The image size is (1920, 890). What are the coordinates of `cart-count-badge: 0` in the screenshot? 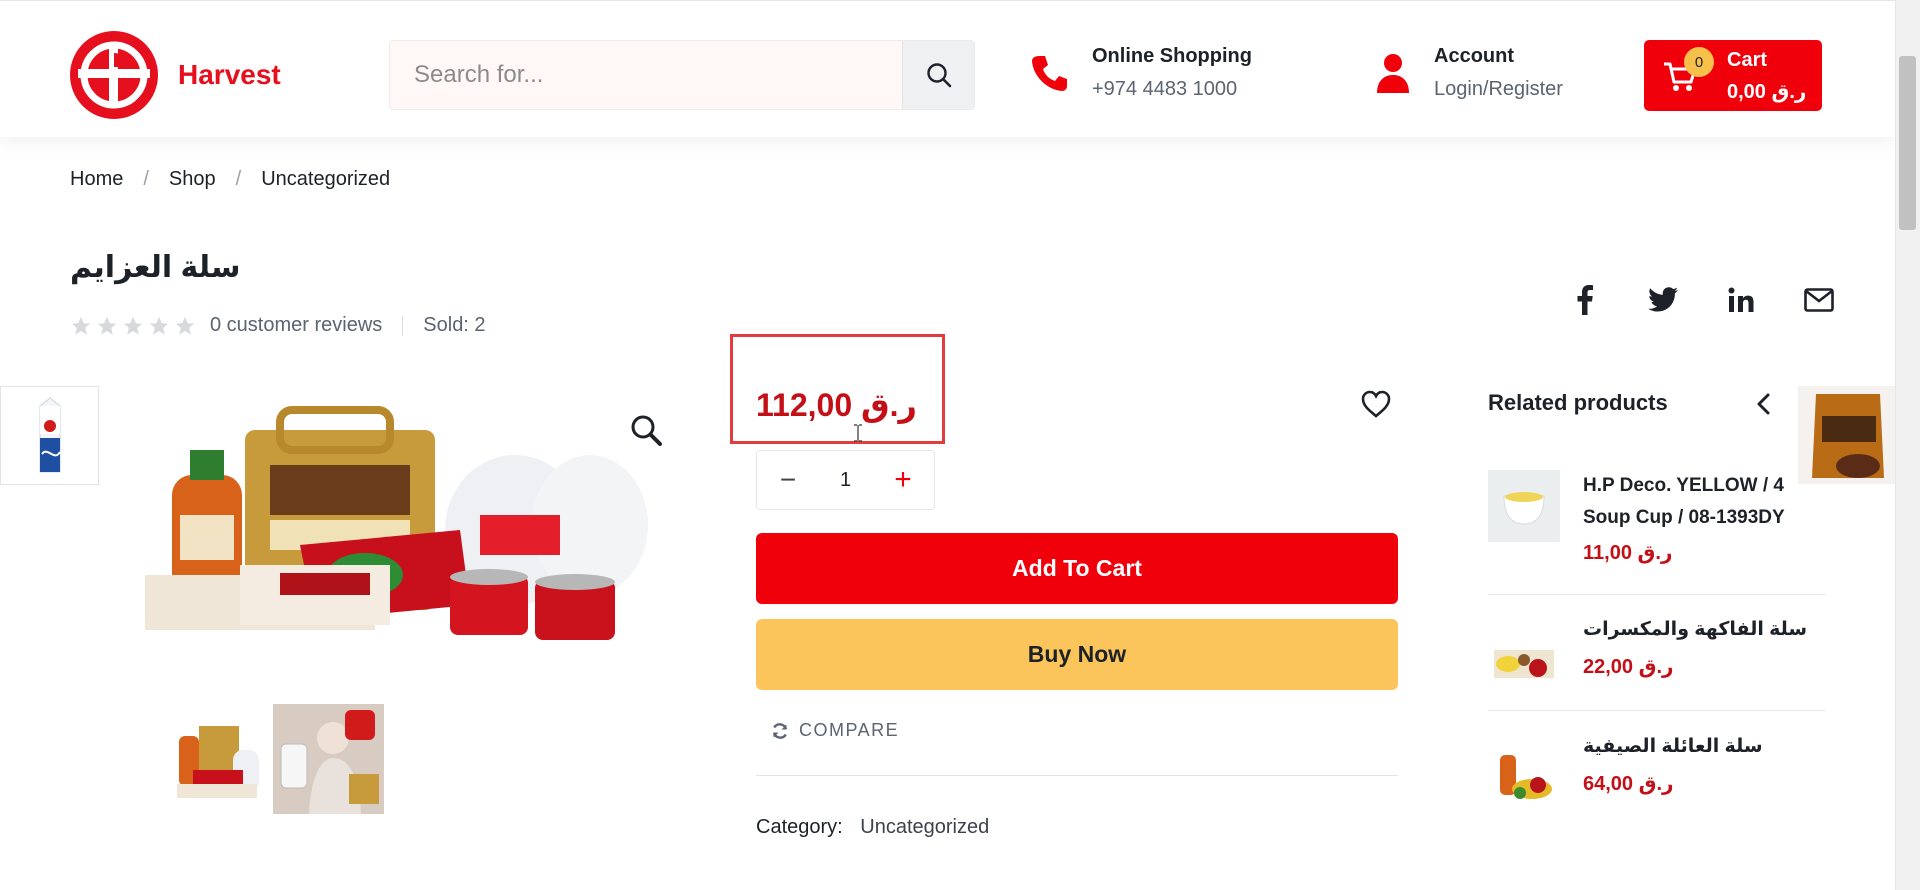 It's located at (1699, 62).